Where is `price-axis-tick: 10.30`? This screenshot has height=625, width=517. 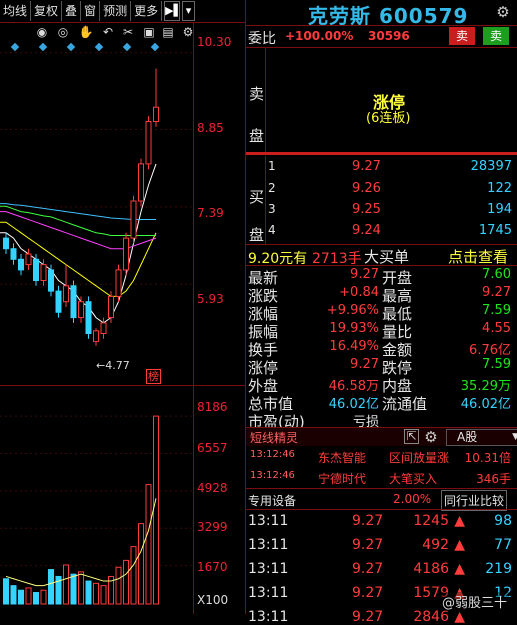
price-axis-tick: 10.30 is located at coordinates (214, 42).